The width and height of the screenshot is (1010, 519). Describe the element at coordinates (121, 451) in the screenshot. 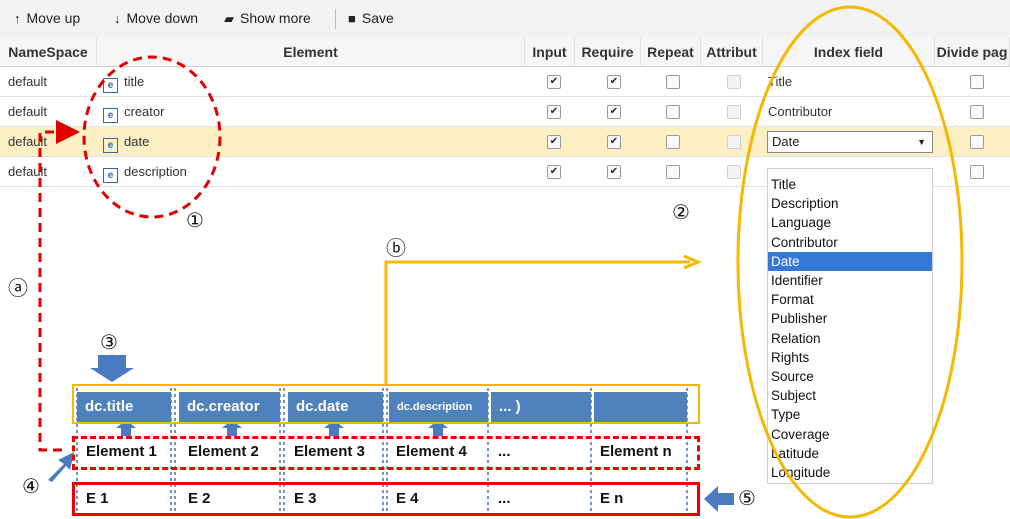

I see `element-cell: Element 1` at that location.